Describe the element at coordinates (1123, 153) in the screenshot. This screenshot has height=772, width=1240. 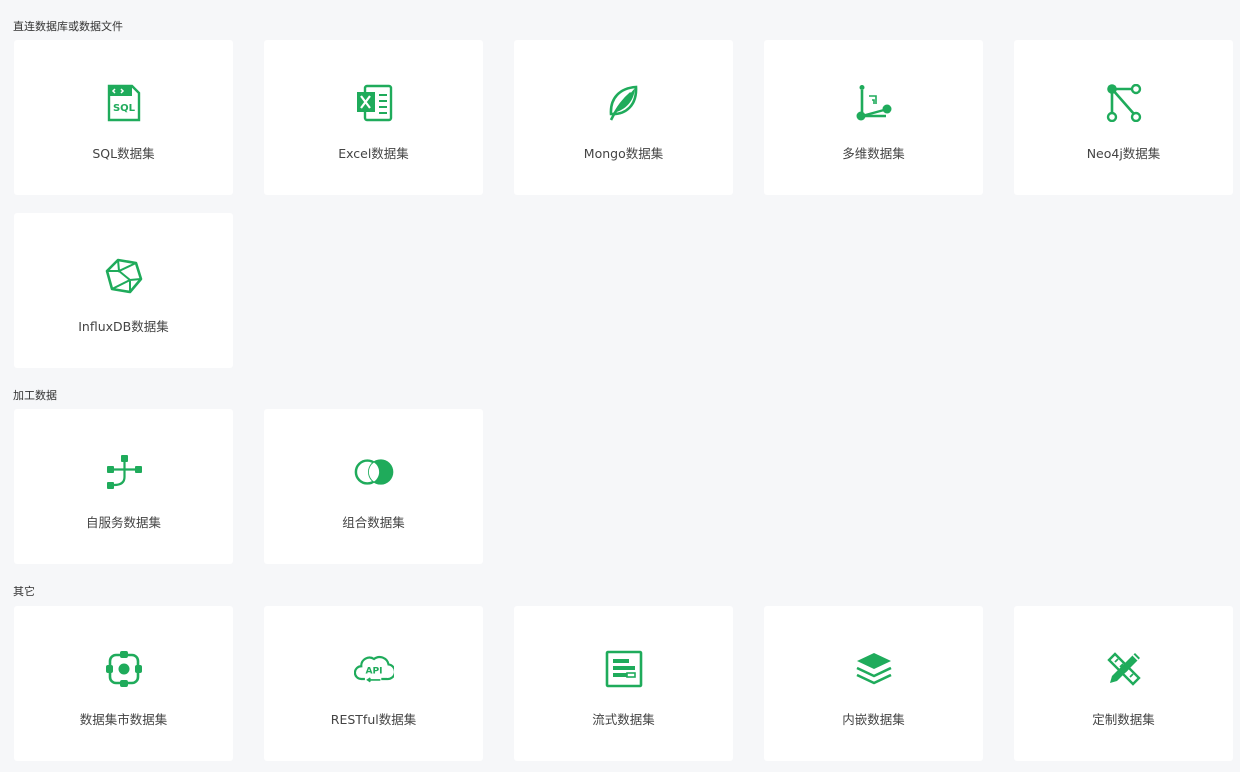
I see `card-label: Neo4j数据集` at that location.